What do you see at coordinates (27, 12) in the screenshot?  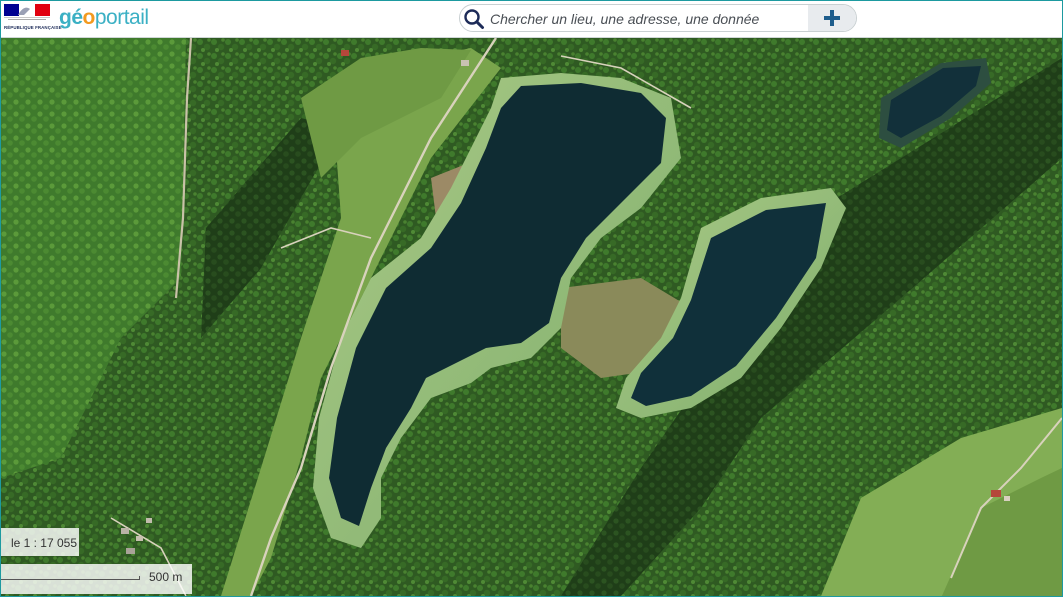 I see `marianne-flag-icon` at bounding box center [27, 12].